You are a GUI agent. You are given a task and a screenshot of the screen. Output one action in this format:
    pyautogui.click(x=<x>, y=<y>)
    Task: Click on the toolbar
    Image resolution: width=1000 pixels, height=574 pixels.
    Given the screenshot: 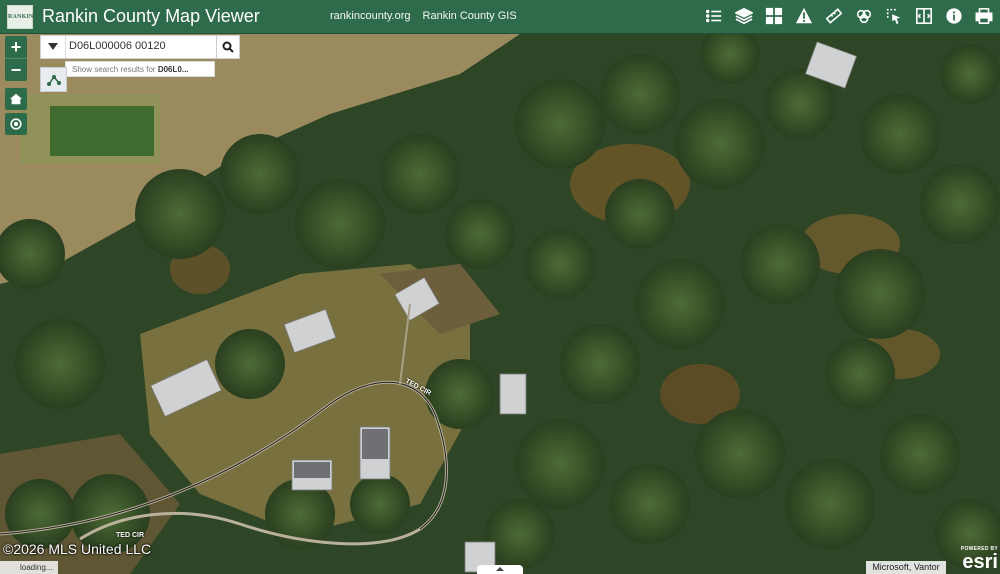 What is the action you would take?
    pyautogui.click(x=849, y=16)
    